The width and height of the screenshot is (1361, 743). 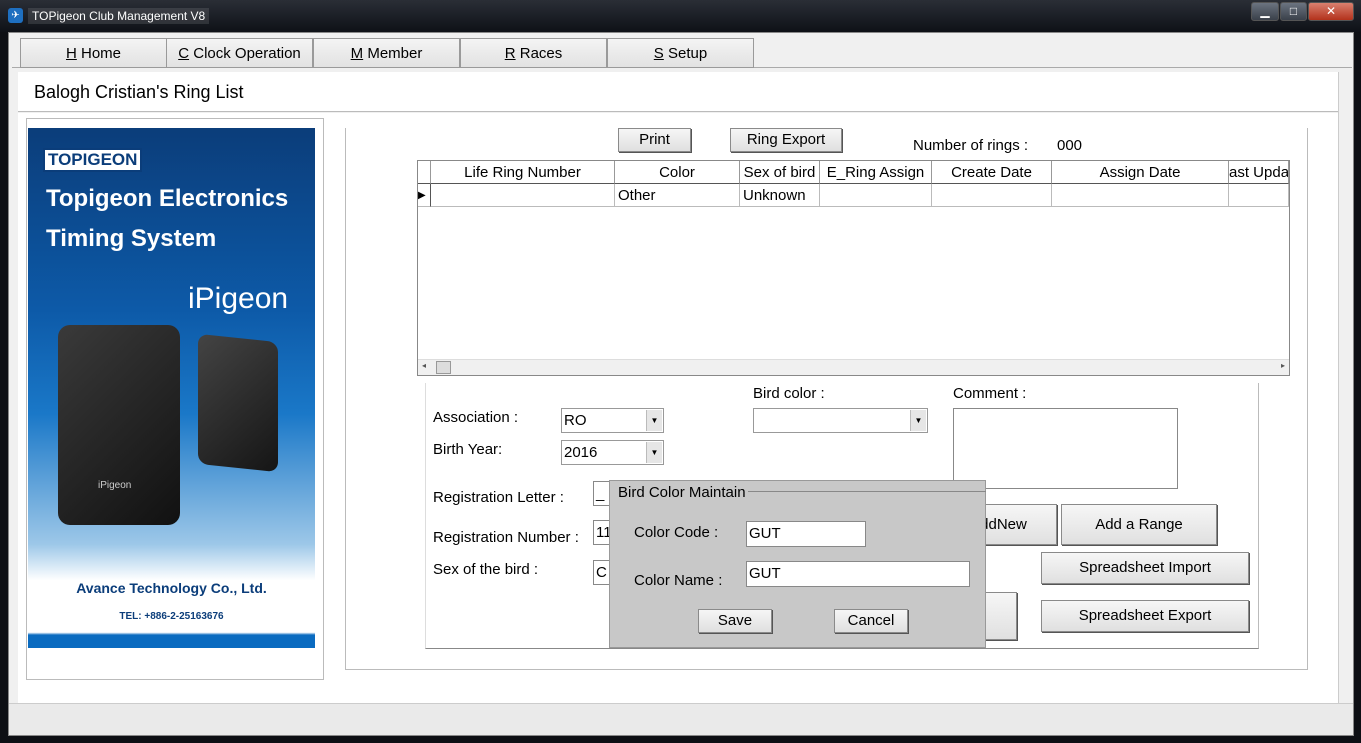 What do you see at coordinates (871, 621) in the screenshot?
I see `cancel-button: Cancel` at bounding box center [871, 621].